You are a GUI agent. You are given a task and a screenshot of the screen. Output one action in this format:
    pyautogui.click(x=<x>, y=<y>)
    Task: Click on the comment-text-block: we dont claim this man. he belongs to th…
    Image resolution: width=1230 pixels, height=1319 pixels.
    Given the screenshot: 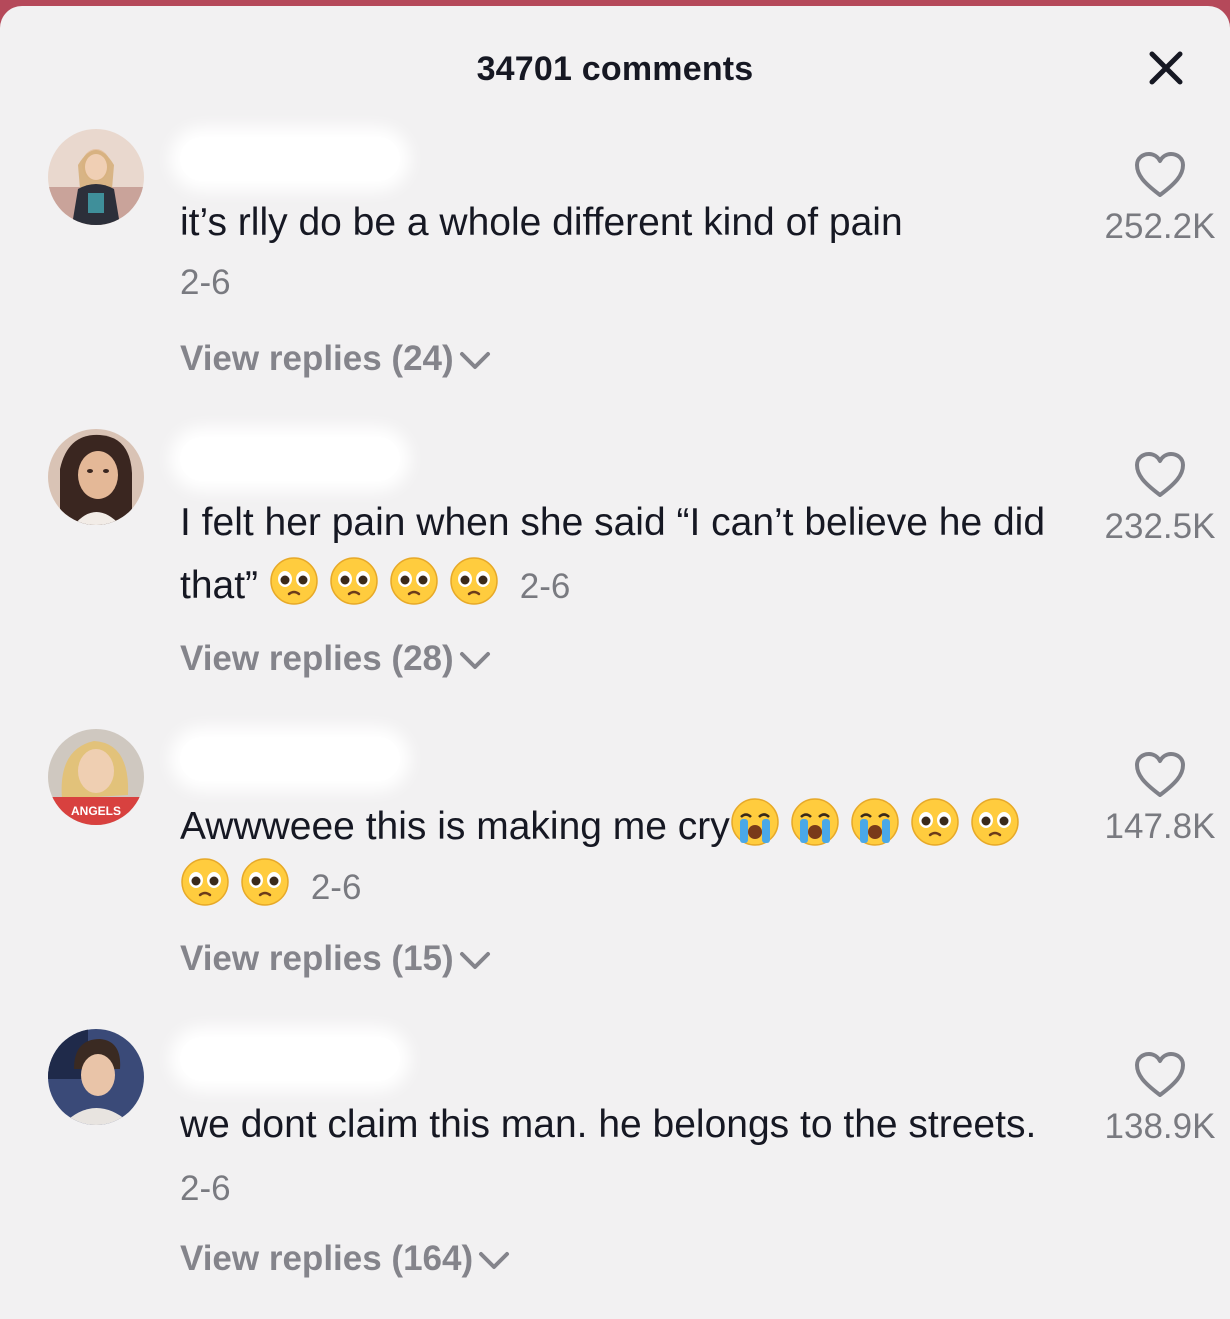 What is the action you would take?
    pyautogui.click(x=620, y=1156)
    